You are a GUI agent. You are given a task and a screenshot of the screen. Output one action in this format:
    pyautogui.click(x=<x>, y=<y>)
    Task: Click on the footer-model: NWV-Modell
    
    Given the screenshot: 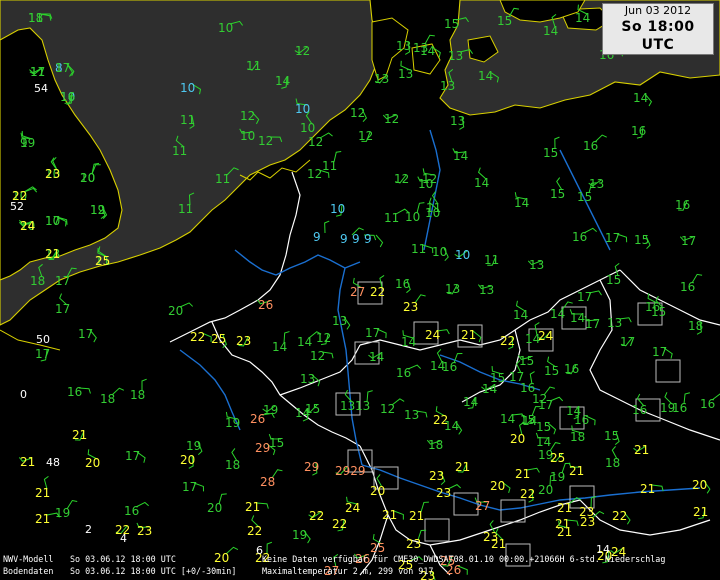 What is the action you would take?
    pyautogui.click(x=28, y=559)
    